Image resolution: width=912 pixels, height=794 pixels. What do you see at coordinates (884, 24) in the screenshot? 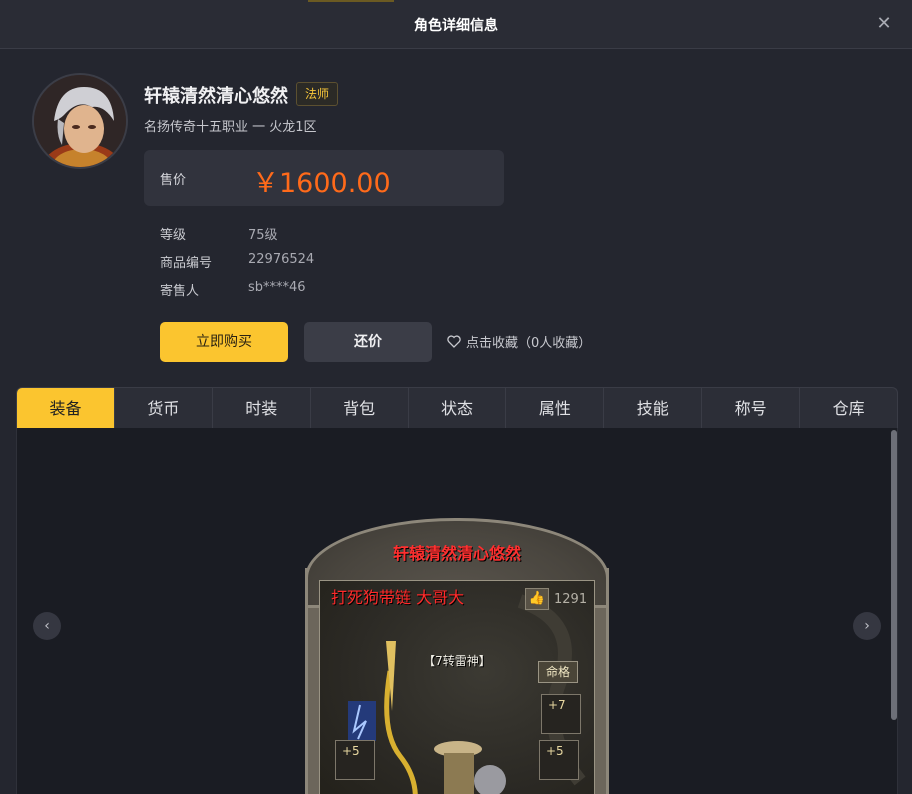
I see `close-icon: ✕` at bounding box center [884, 24].